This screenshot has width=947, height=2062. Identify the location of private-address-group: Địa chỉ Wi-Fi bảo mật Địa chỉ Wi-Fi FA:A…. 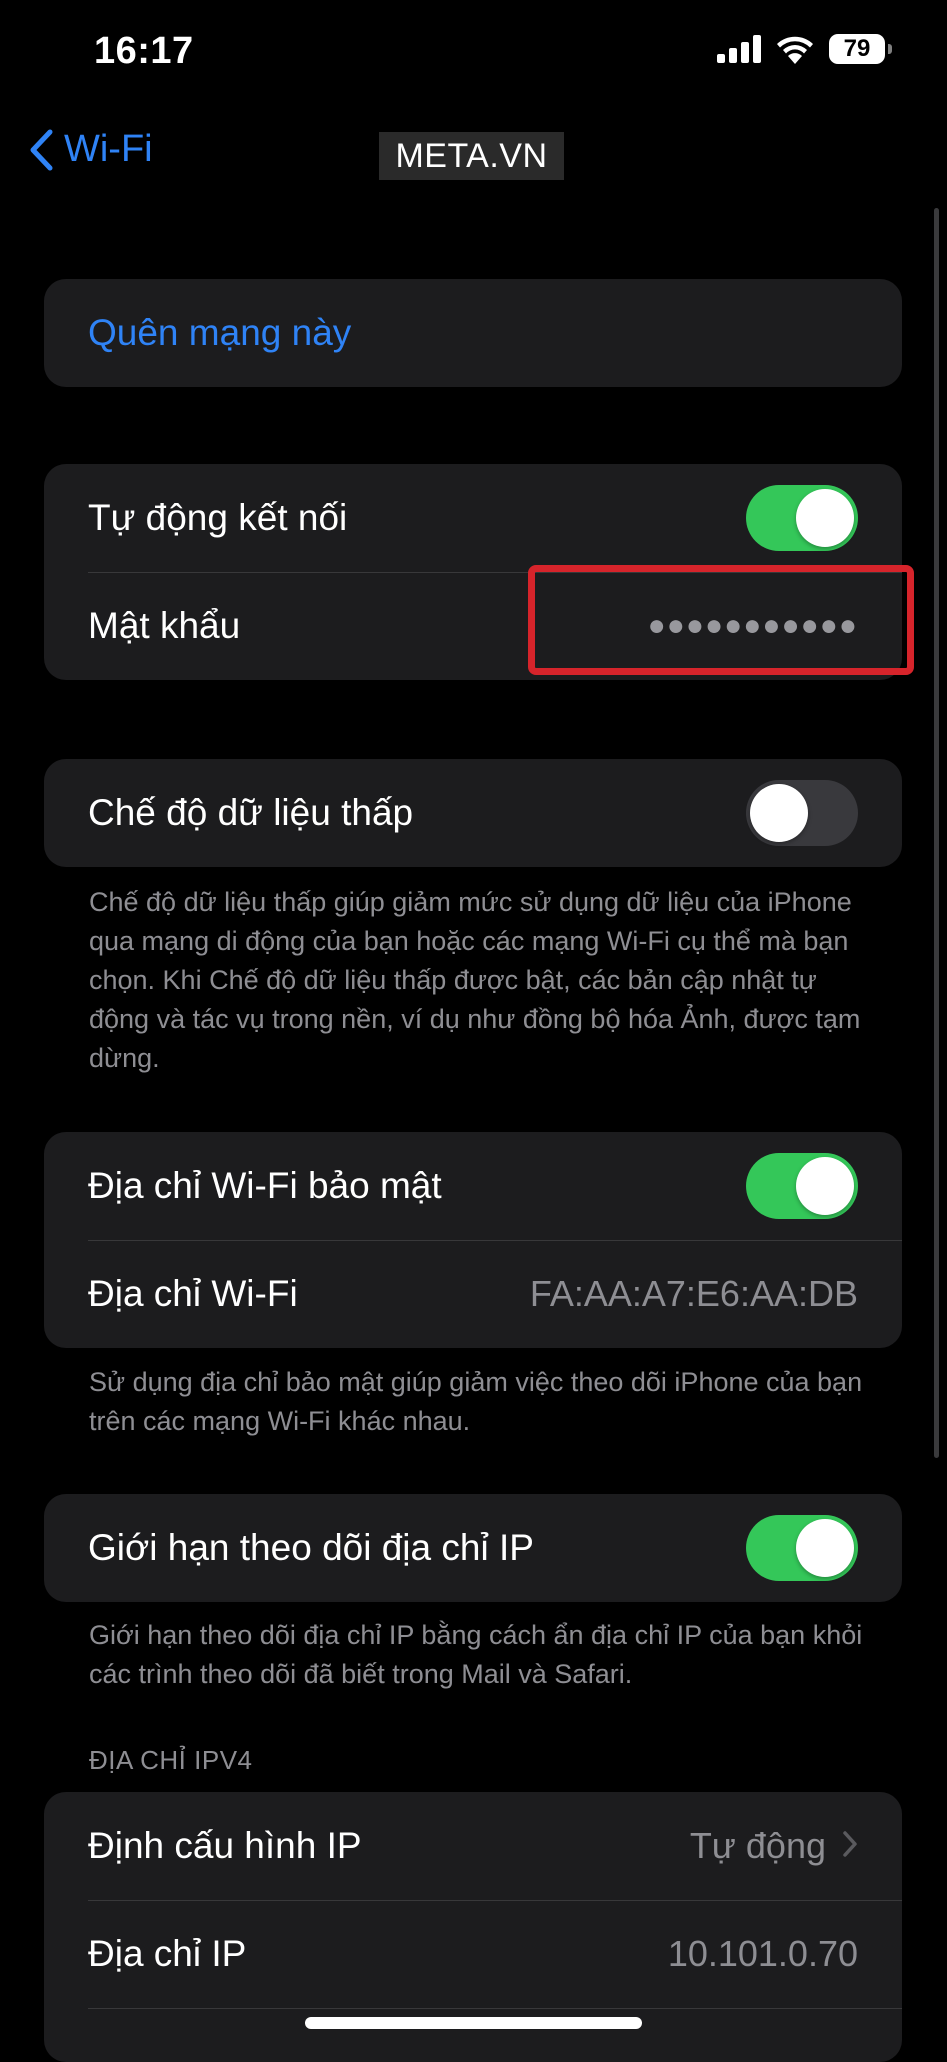
(473, 1240).